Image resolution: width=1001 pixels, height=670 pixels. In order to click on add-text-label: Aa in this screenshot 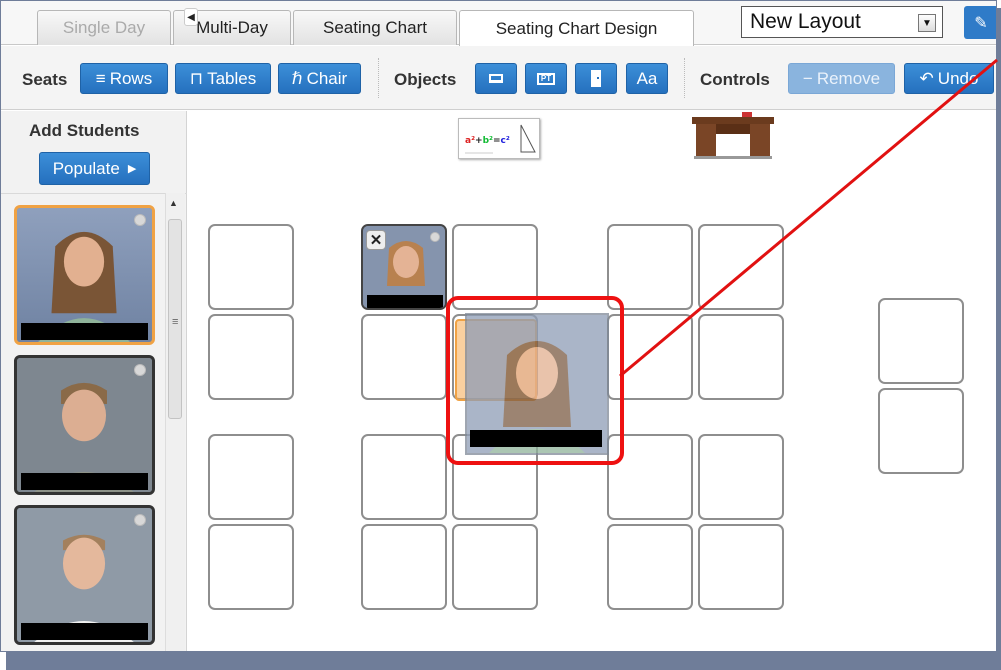, I will do `click(647, 78)`.